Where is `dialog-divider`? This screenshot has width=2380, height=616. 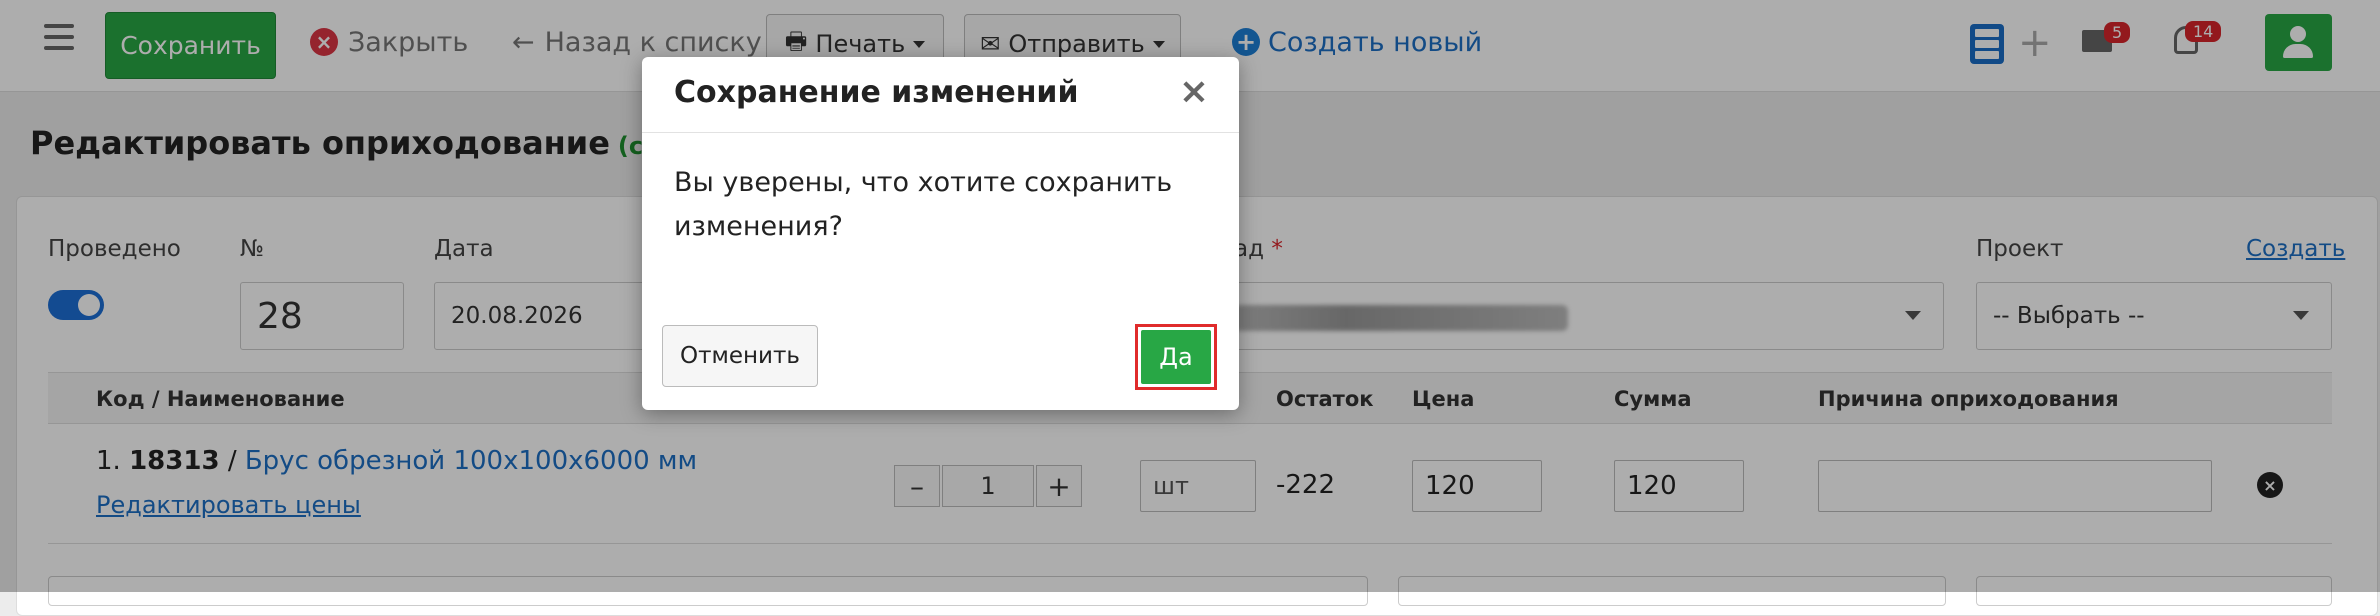 dialog-divider is located at coordinates (940, 132).